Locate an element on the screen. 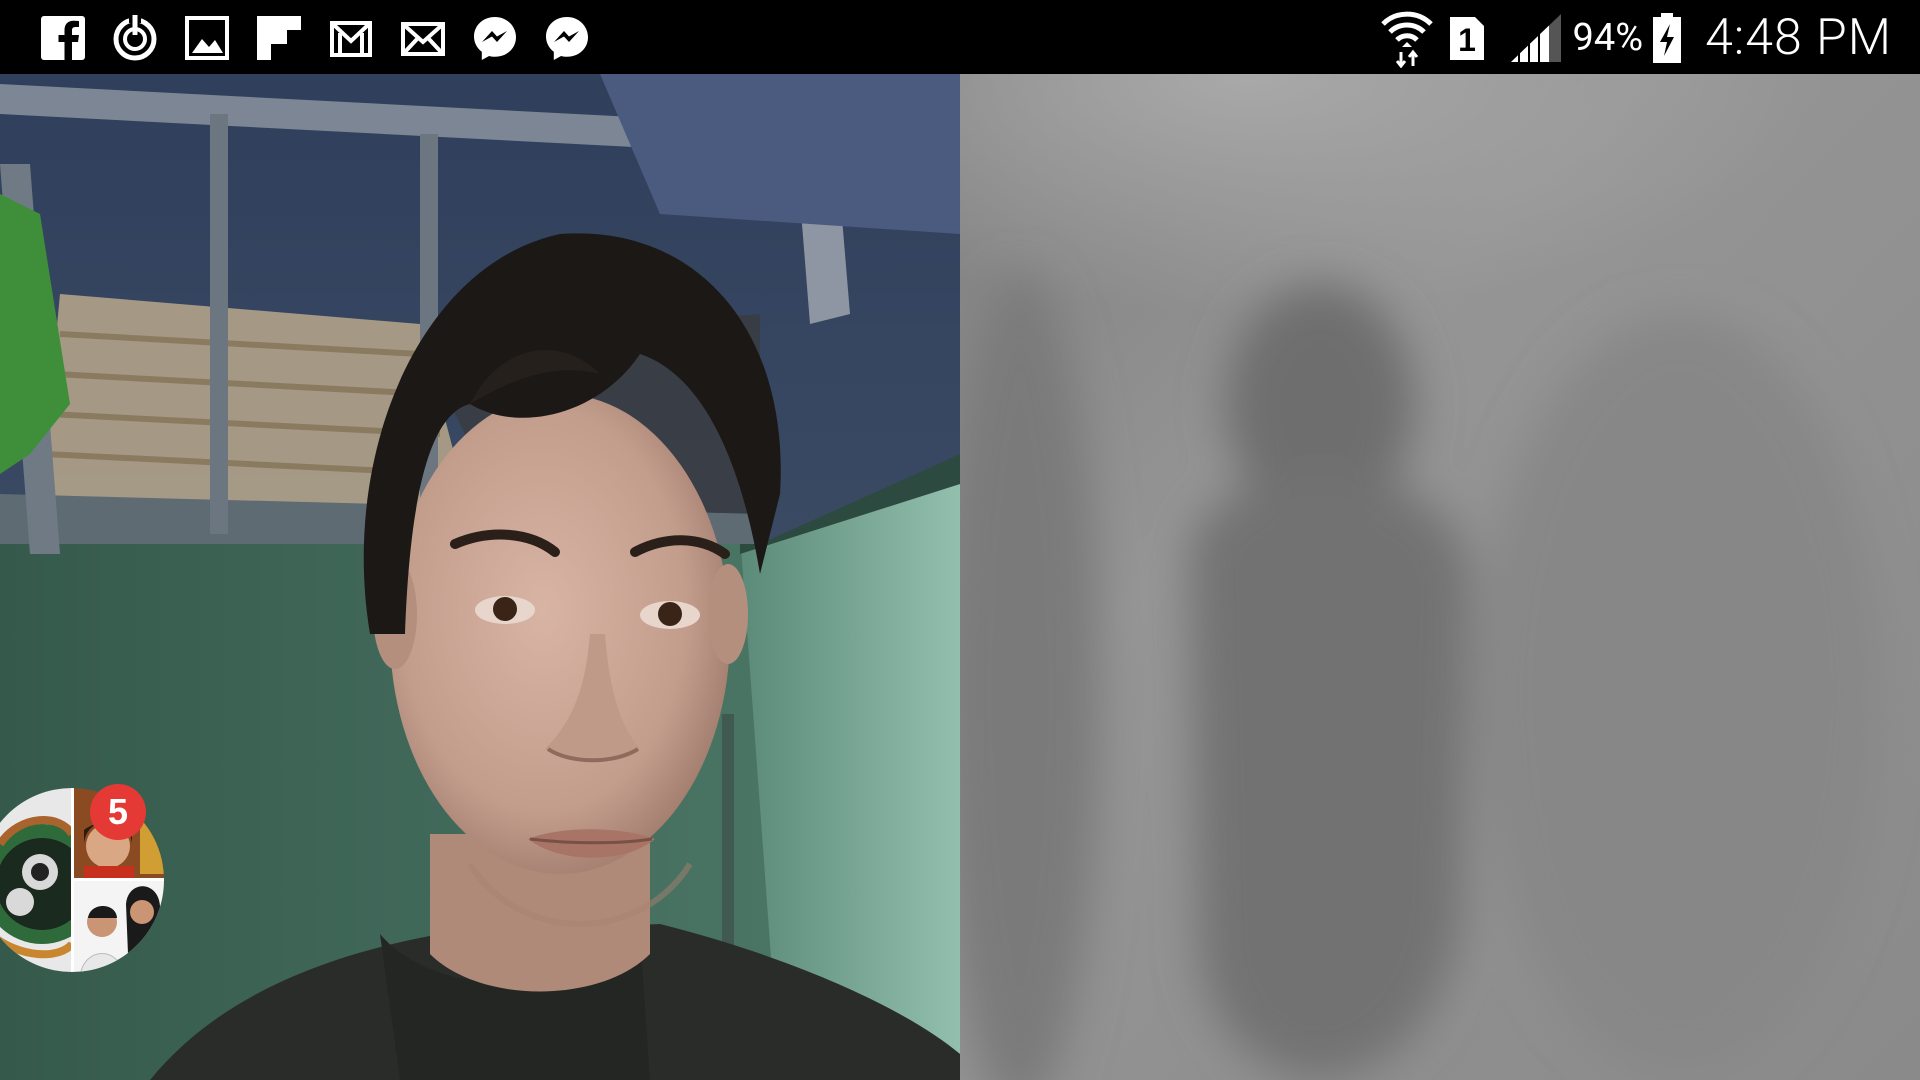 The width and height of the screenshot is (1920, 1080). gallery-icon is located at coordinates (207, 38).